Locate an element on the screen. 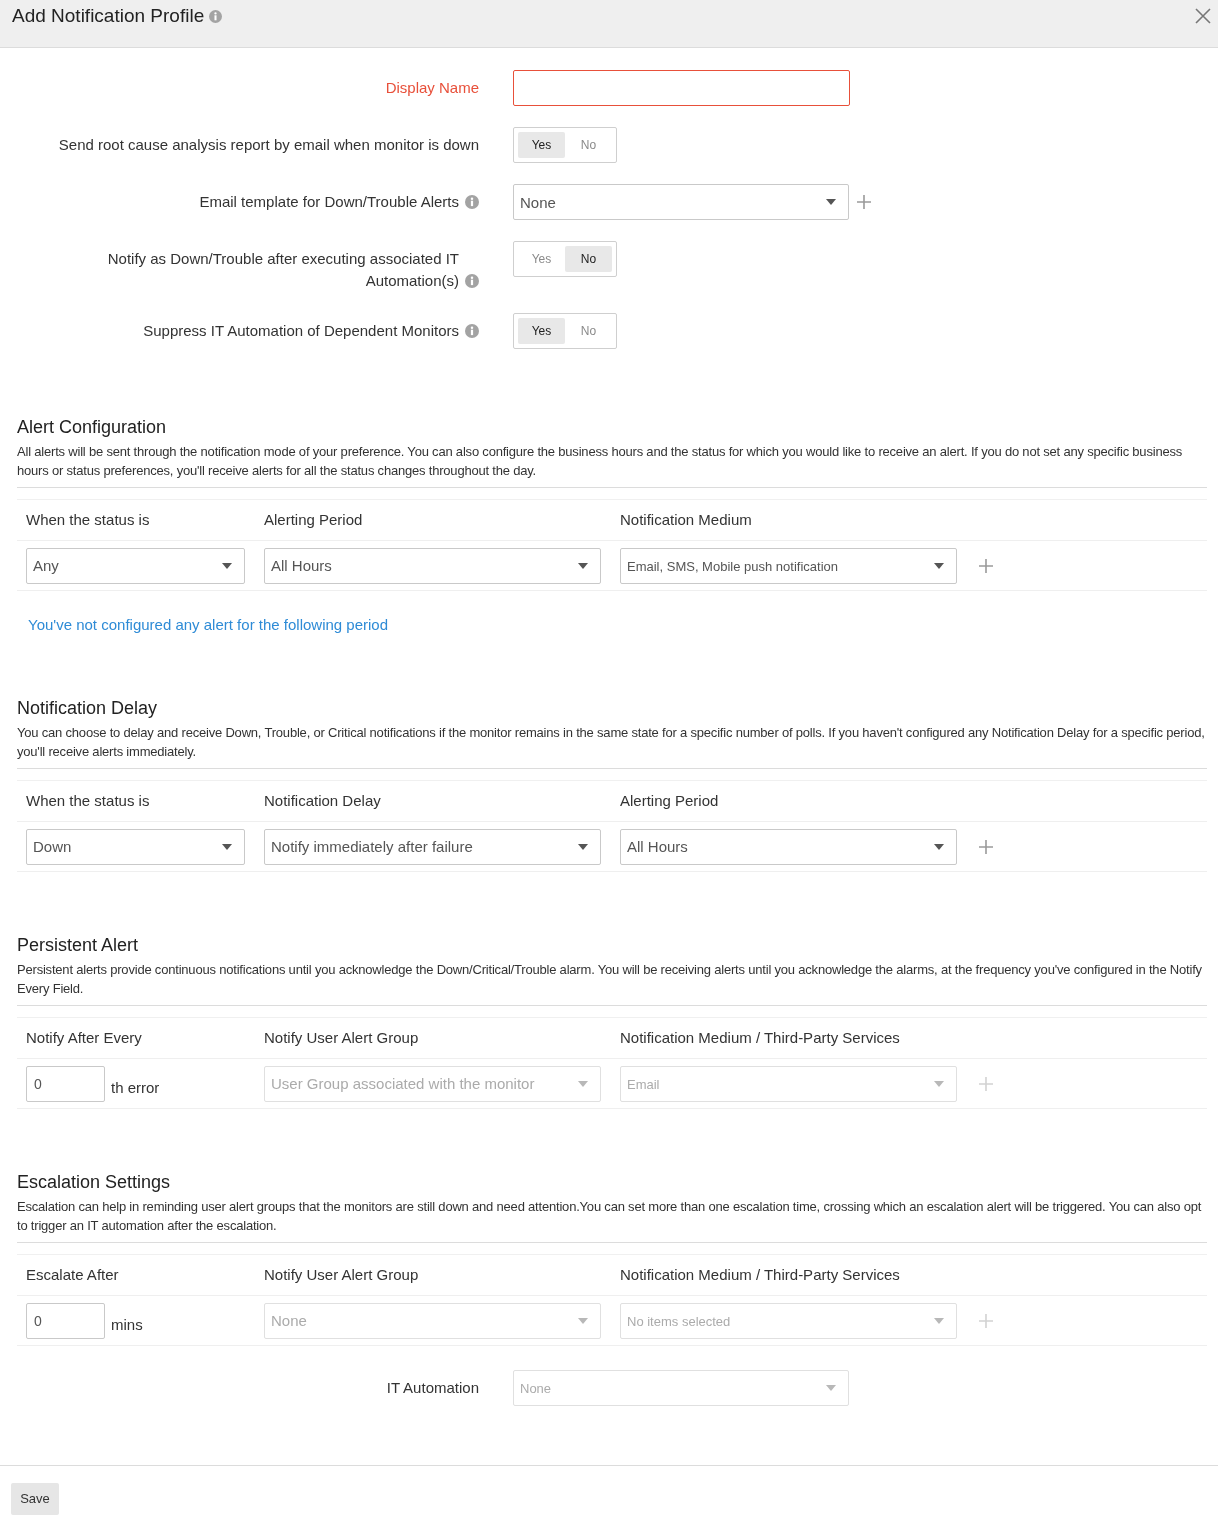 The height and width of the screenshot is (1530, 1218). section-title: Notification Delay is located at coordinates (87, 708).